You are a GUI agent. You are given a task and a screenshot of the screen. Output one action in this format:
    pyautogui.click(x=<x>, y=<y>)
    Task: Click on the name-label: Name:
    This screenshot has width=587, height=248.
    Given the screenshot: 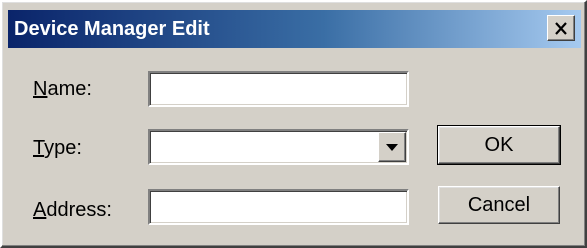 What is the action you would take?
    pyautogui.click(x=62, y=89)
    